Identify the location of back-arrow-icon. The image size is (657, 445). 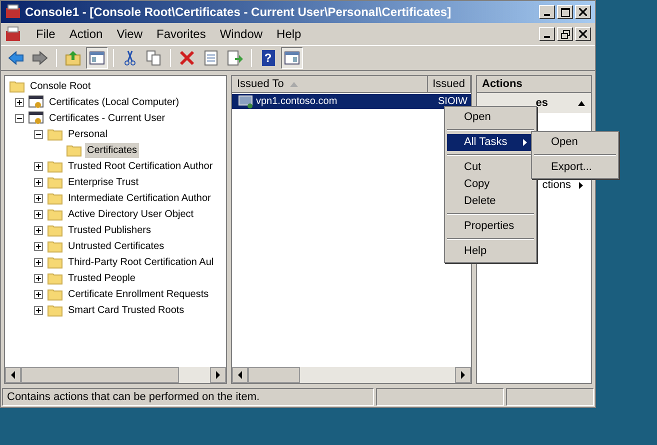
(16, 58).